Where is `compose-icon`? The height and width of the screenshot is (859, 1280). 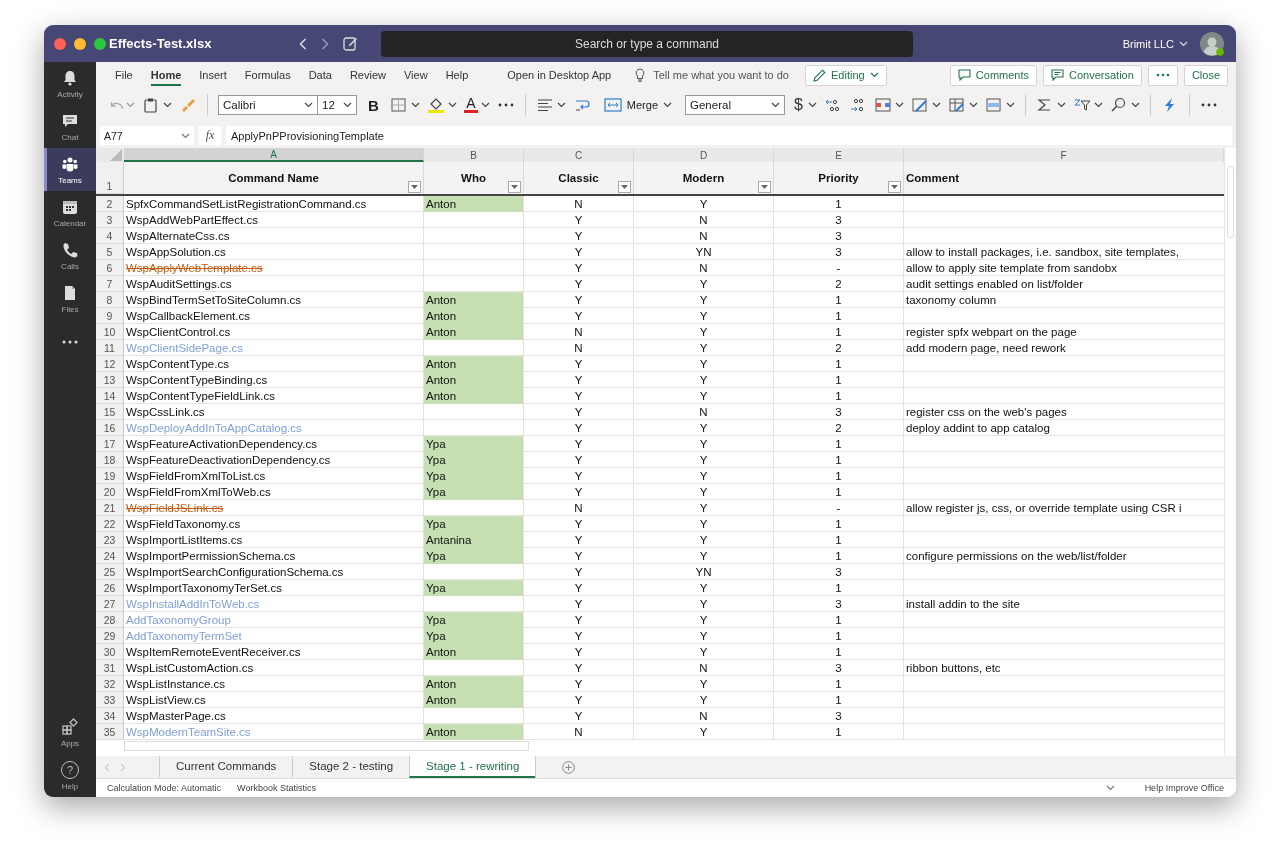 compose-icon is located at coordinates (350, 43).